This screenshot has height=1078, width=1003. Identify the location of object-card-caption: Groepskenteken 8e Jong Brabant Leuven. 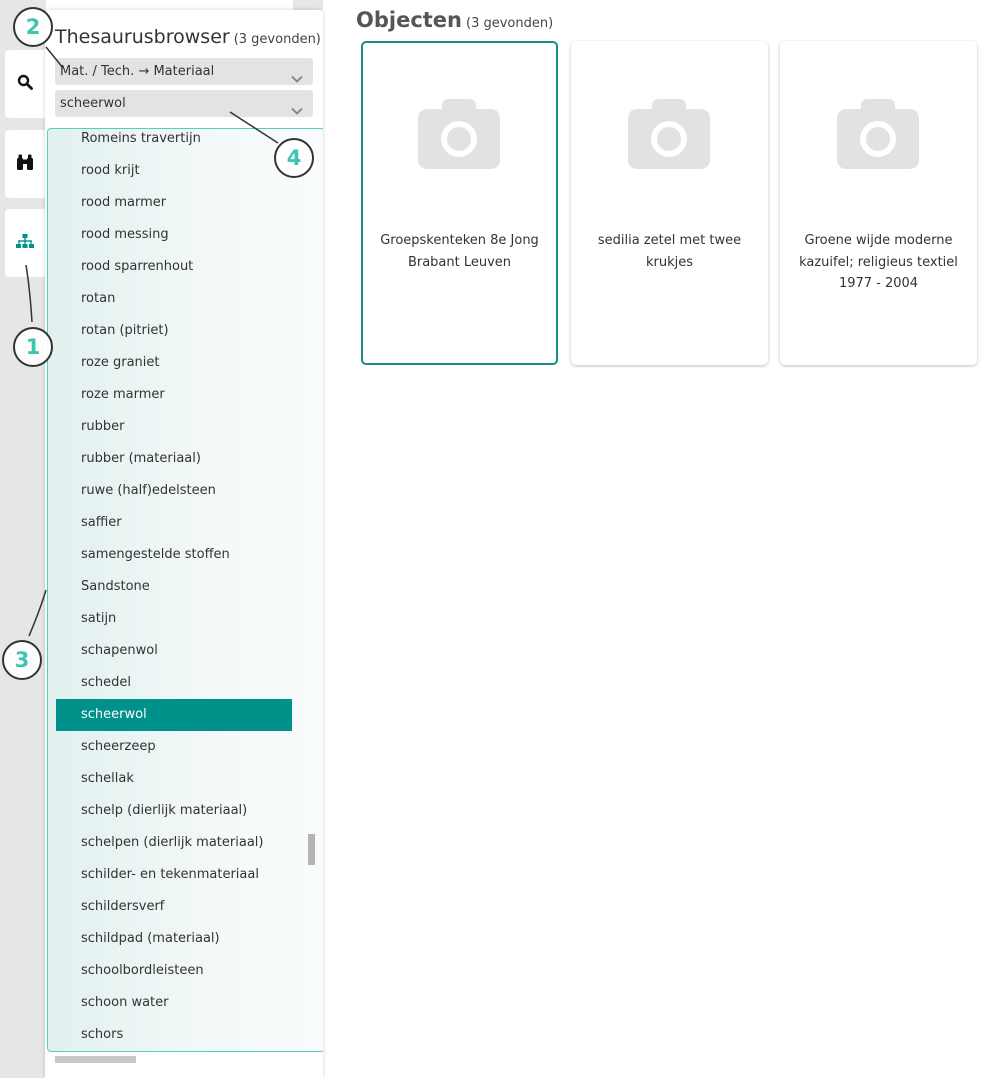
(459, 251).